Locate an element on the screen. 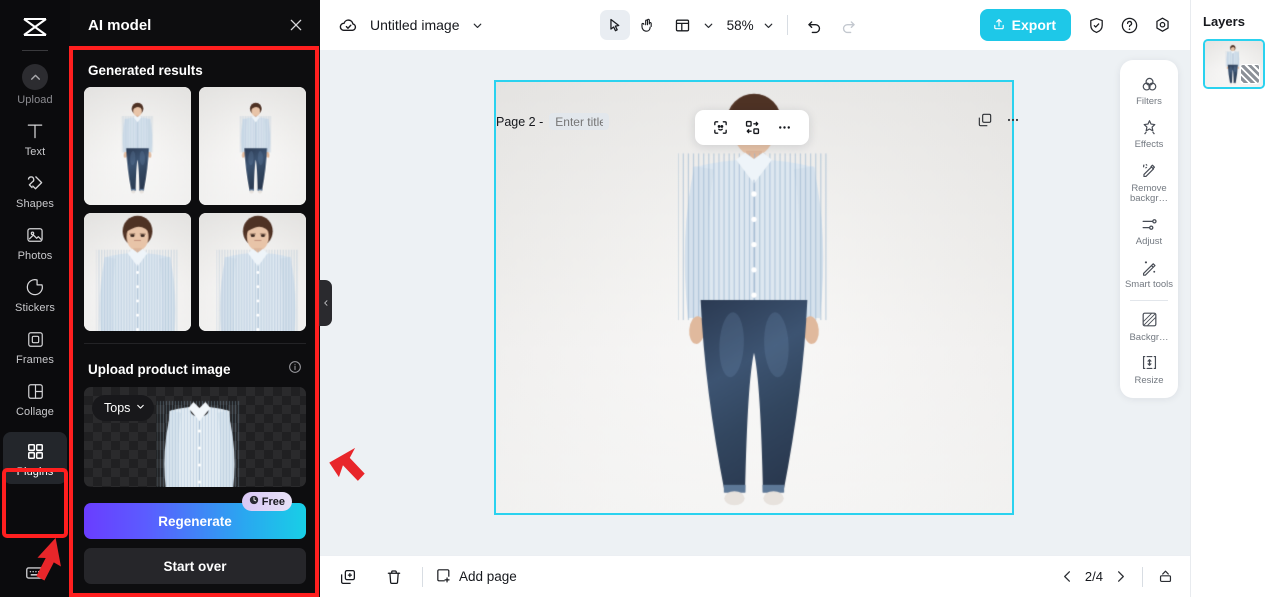  sidebar-item-photos: Photos is located at coordinates (35, 242).